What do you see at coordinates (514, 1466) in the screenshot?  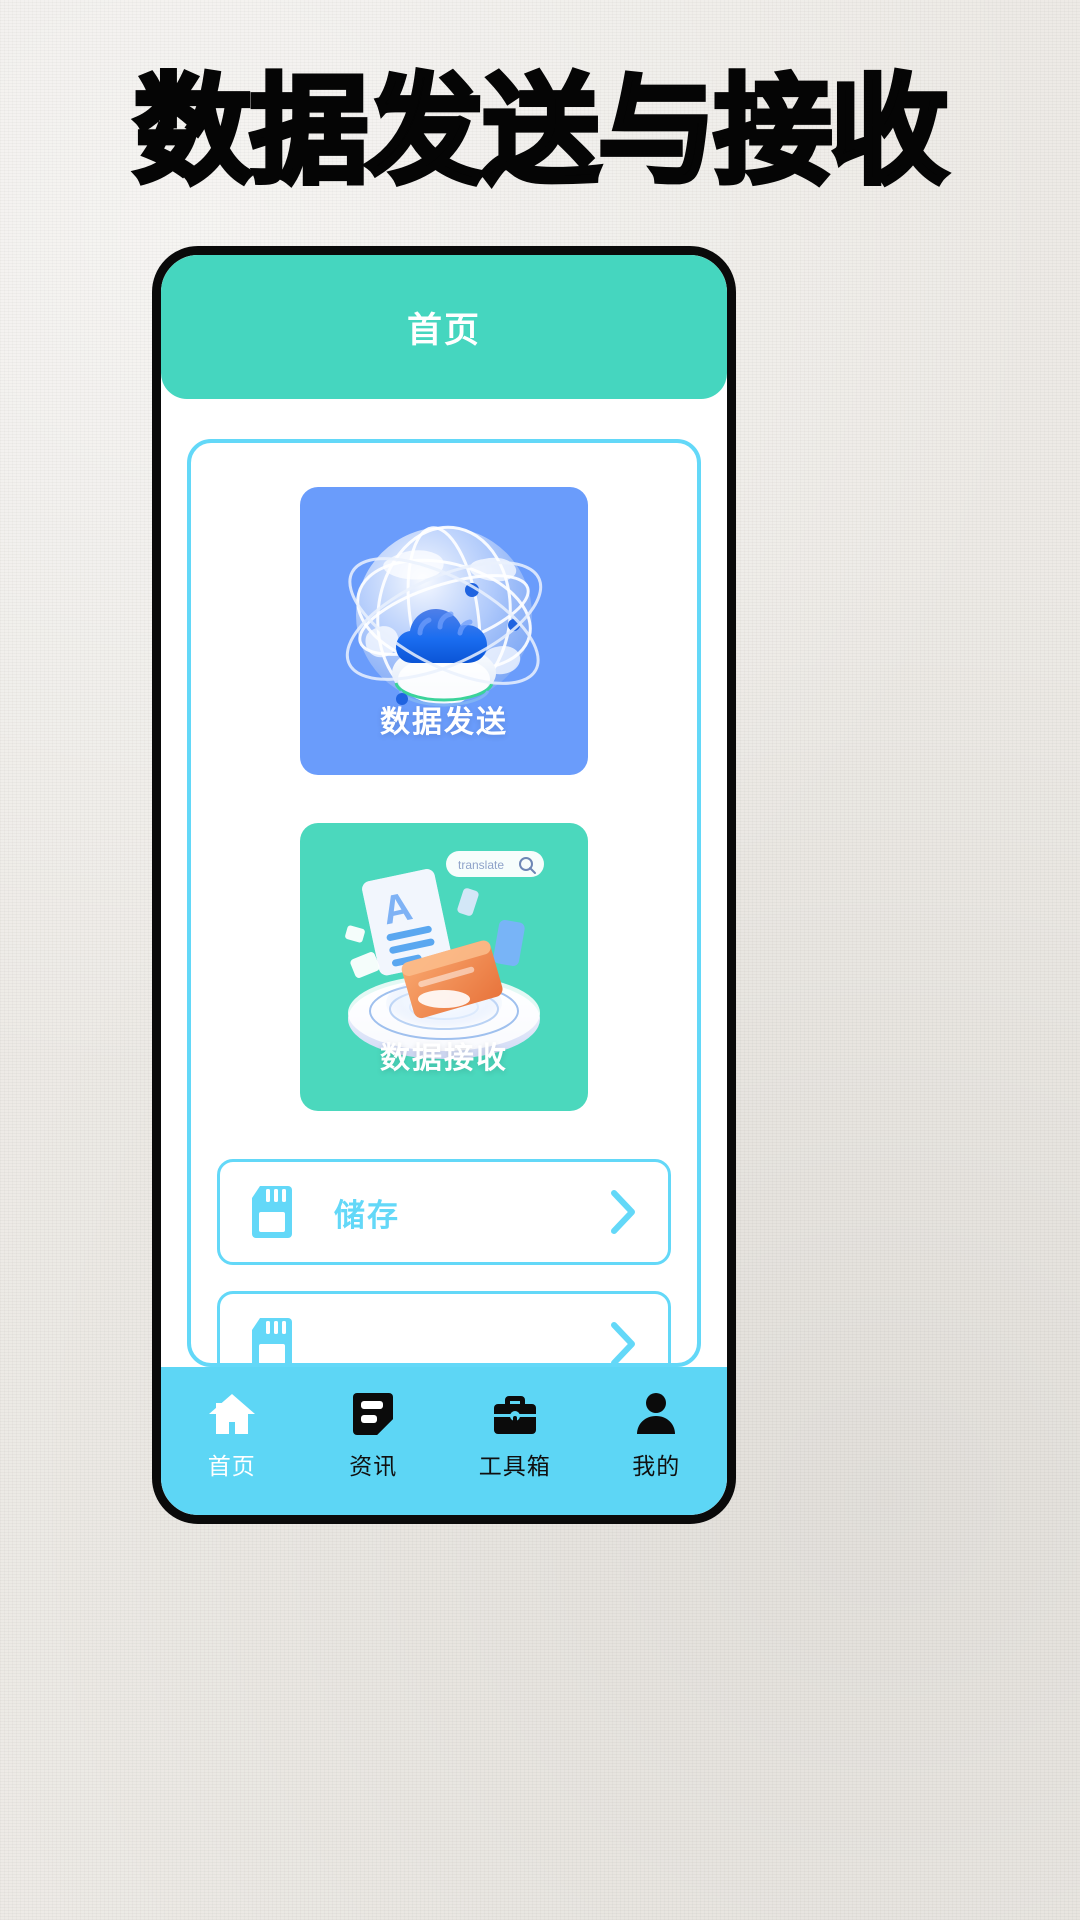 I see `tab-toolbox-label: 工具箱` at bounding box center [514, 1466].